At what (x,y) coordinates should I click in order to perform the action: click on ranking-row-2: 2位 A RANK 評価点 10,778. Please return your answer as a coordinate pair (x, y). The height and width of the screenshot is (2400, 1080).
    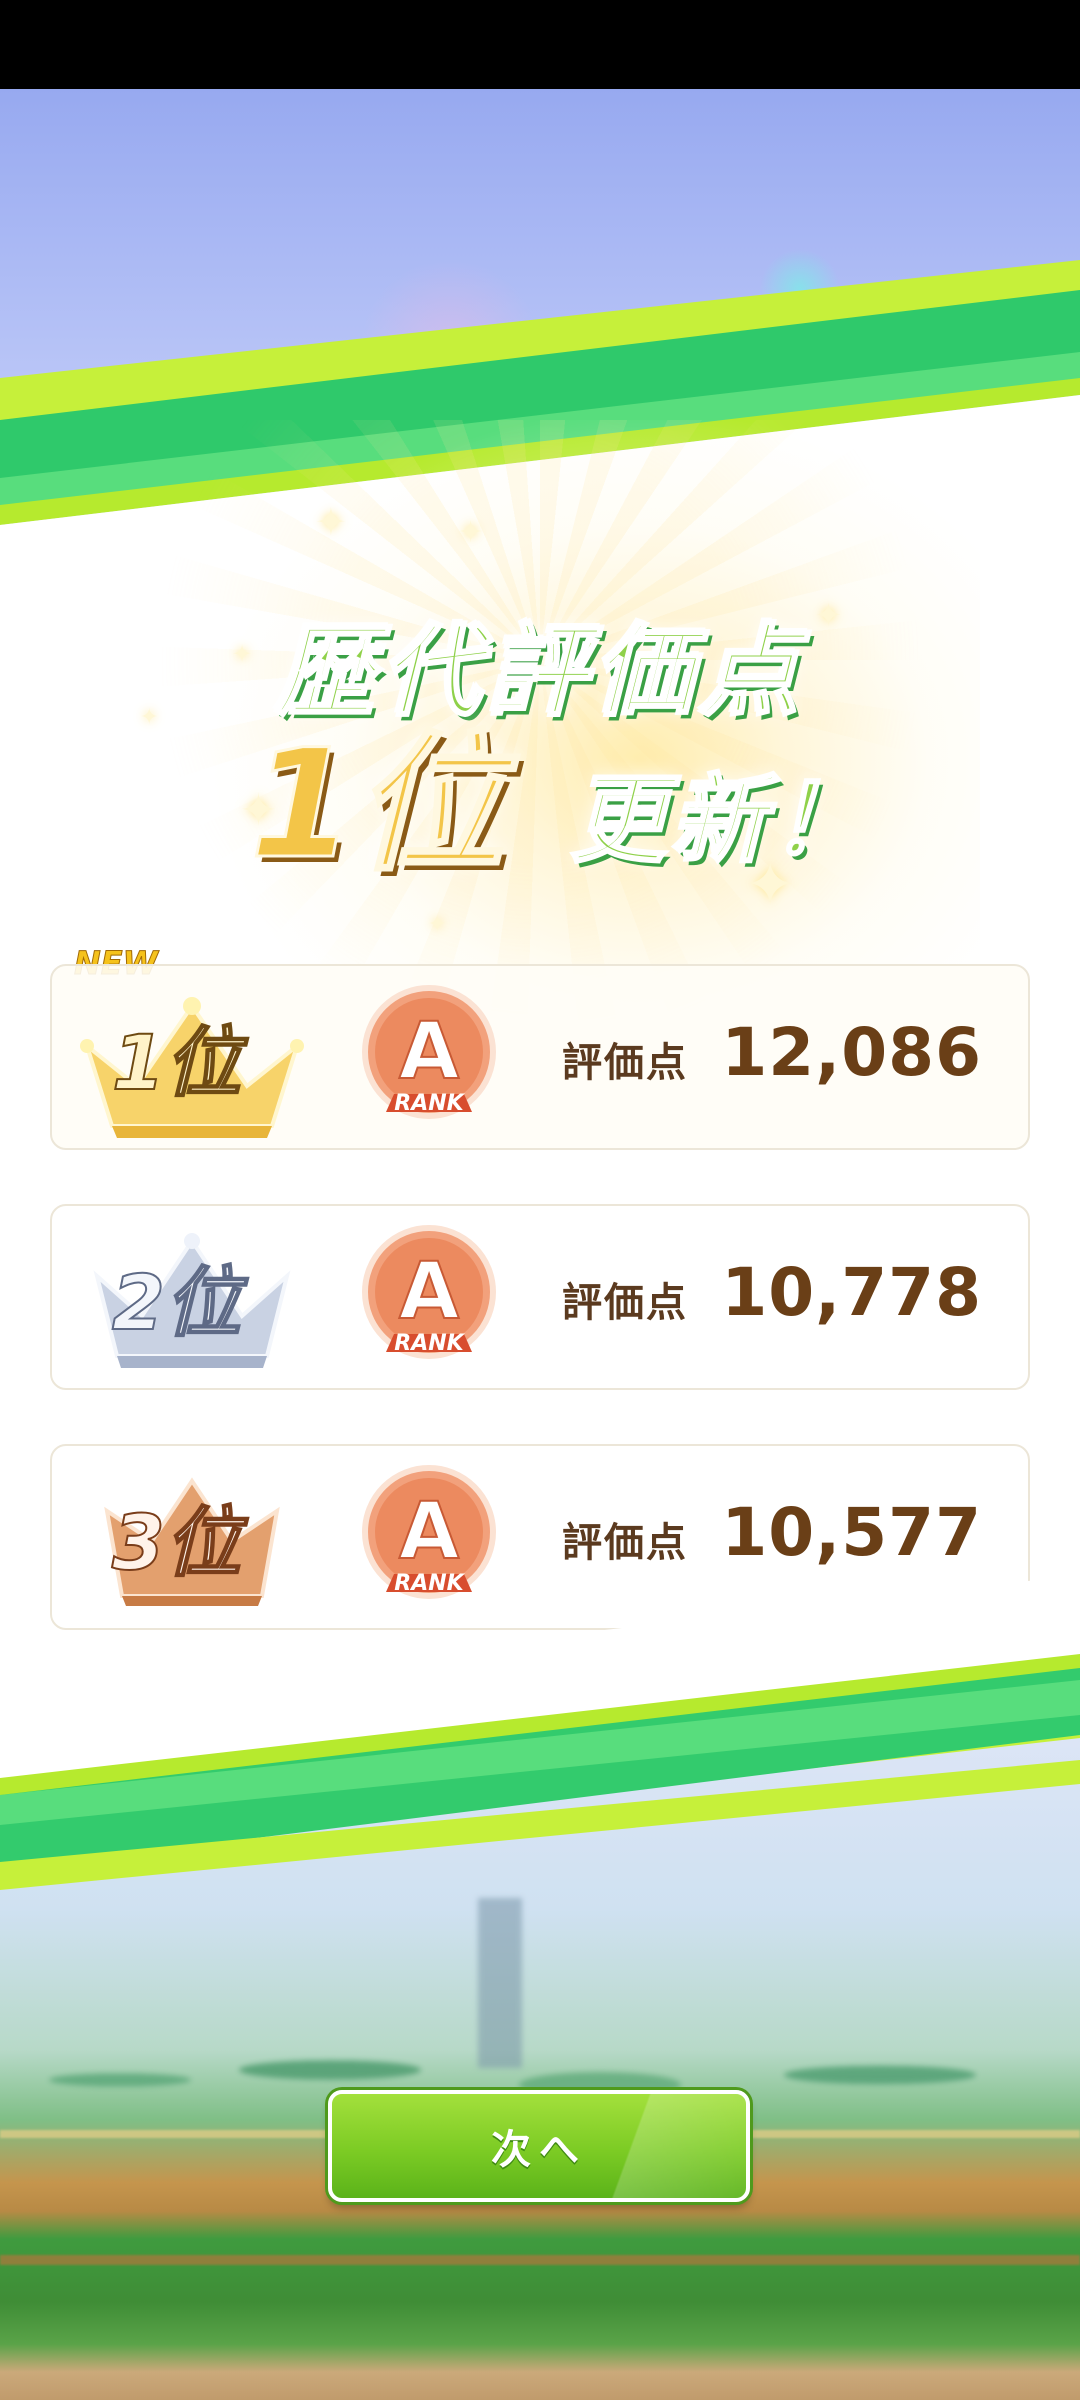
    Looking at the image, I should click on (540, 1297).